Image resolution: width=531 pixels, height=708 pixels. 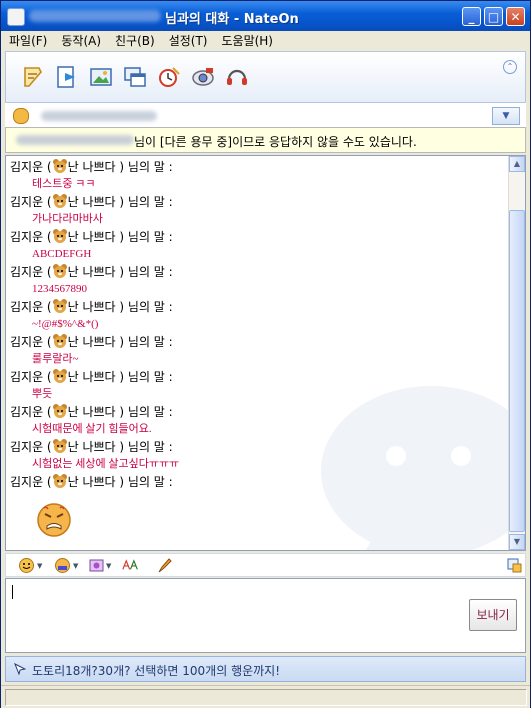 What do you see at coordinates (493, 615) in the screenshot?
I see `send-button: 보내기` at bounding box center [493, 615].